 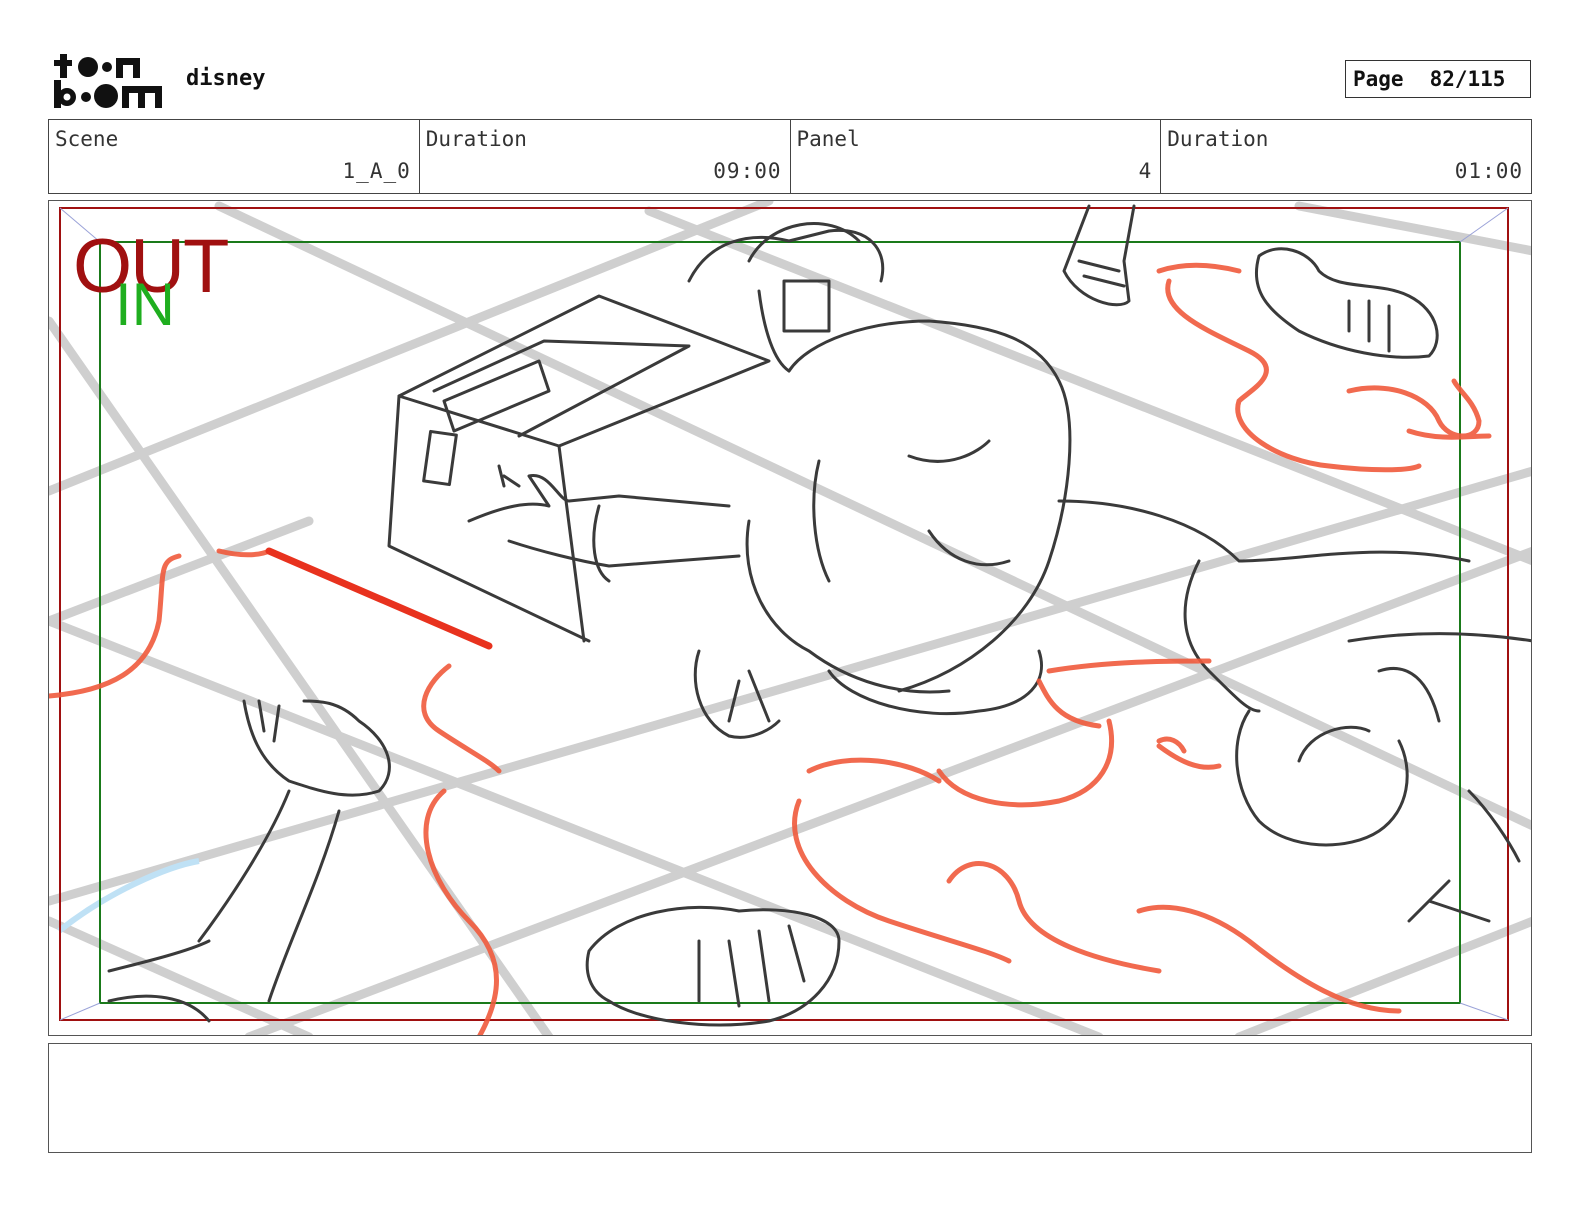 I want to click on panel-label: Panel, so click(x=828, y=139).